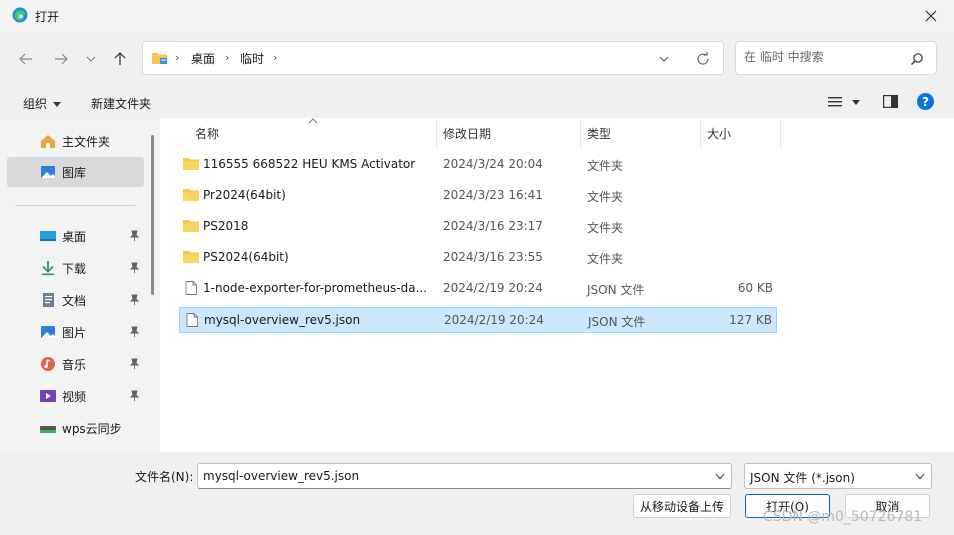 Image resolution: width=954 pixels, height=535 pixels. What do you see at coordinates (75, 236) in the screenshot?
I see `sidebar-item-desktop: 桌面` at bounding box center [75, 236].